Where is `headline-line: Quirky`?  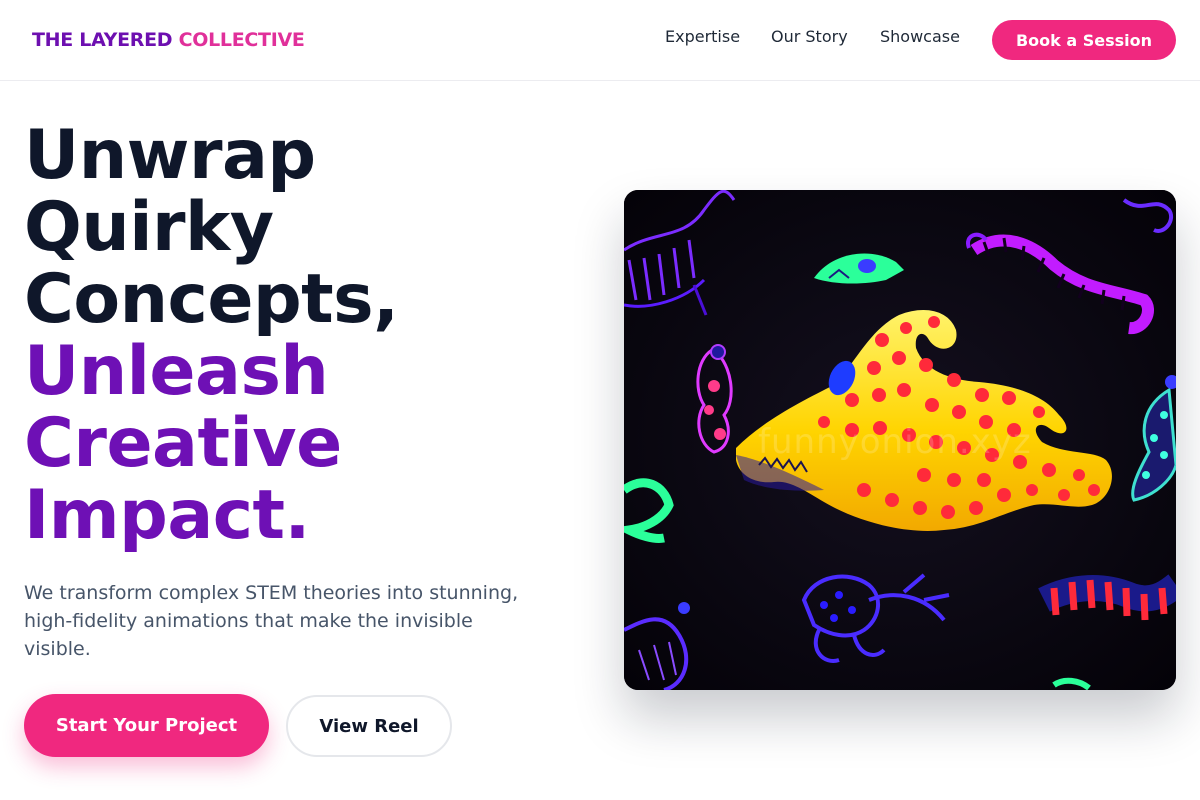
headline-line: Quirky is located at coordinates (149, 227).